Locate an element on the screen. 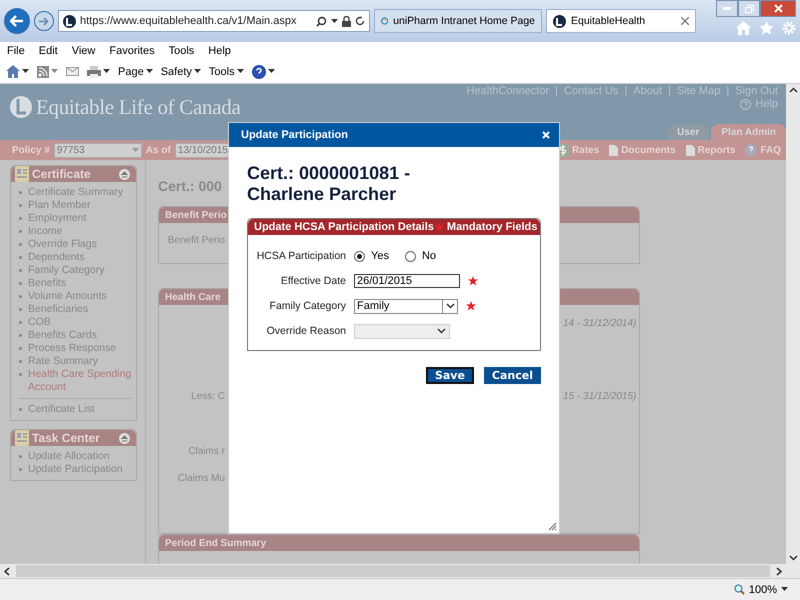 The width and height of the screenshot is (800, 600). address-bar: https://www.equitablehealth.ca/v1/Main.aspx is located at coordinates (214, 21).